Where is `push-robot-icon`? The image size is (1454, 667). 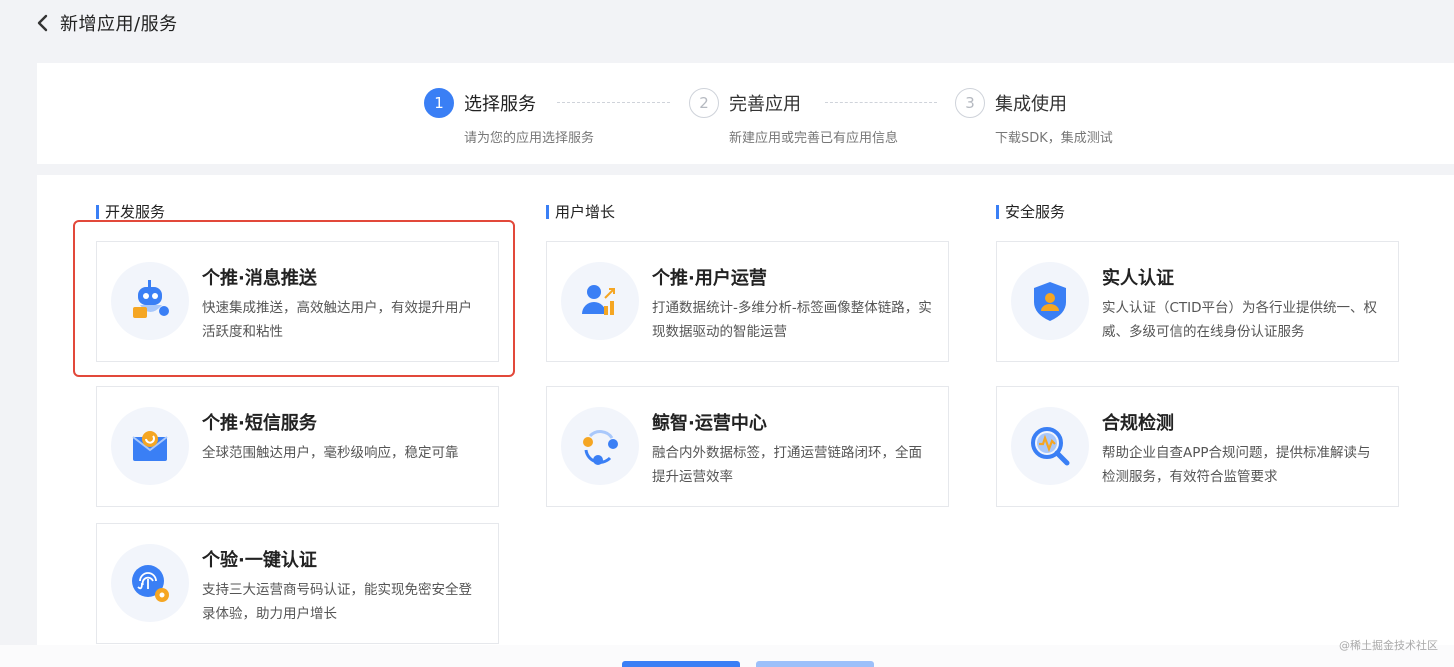
push-robot-icon is located at coordinates (150, 301).